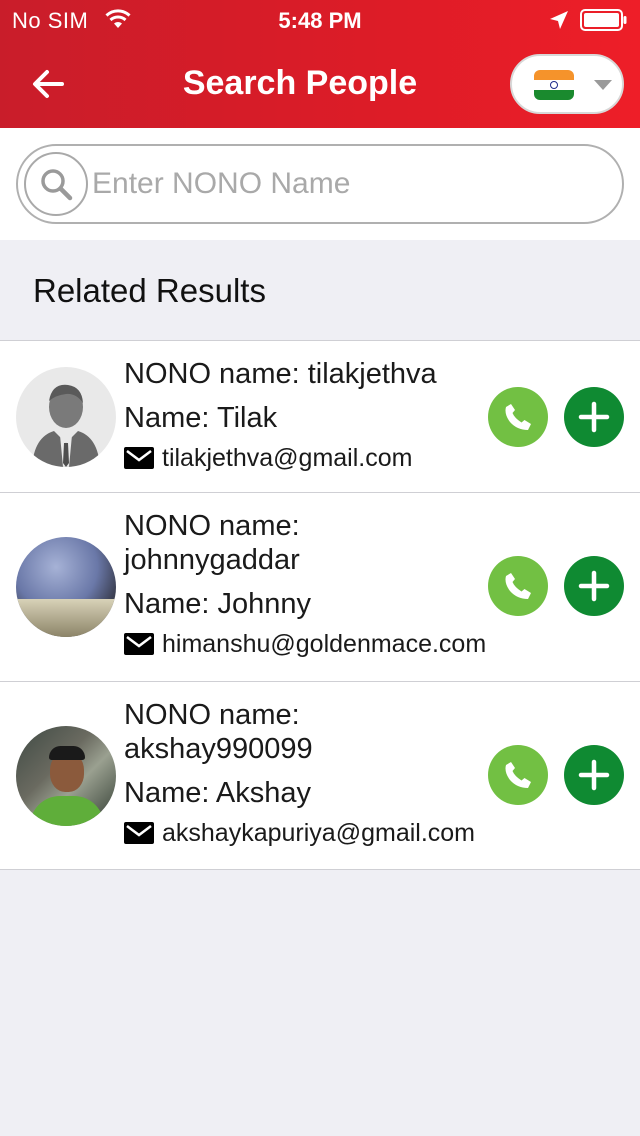  I want to click on section-title: Related Results, so click(149, 290).